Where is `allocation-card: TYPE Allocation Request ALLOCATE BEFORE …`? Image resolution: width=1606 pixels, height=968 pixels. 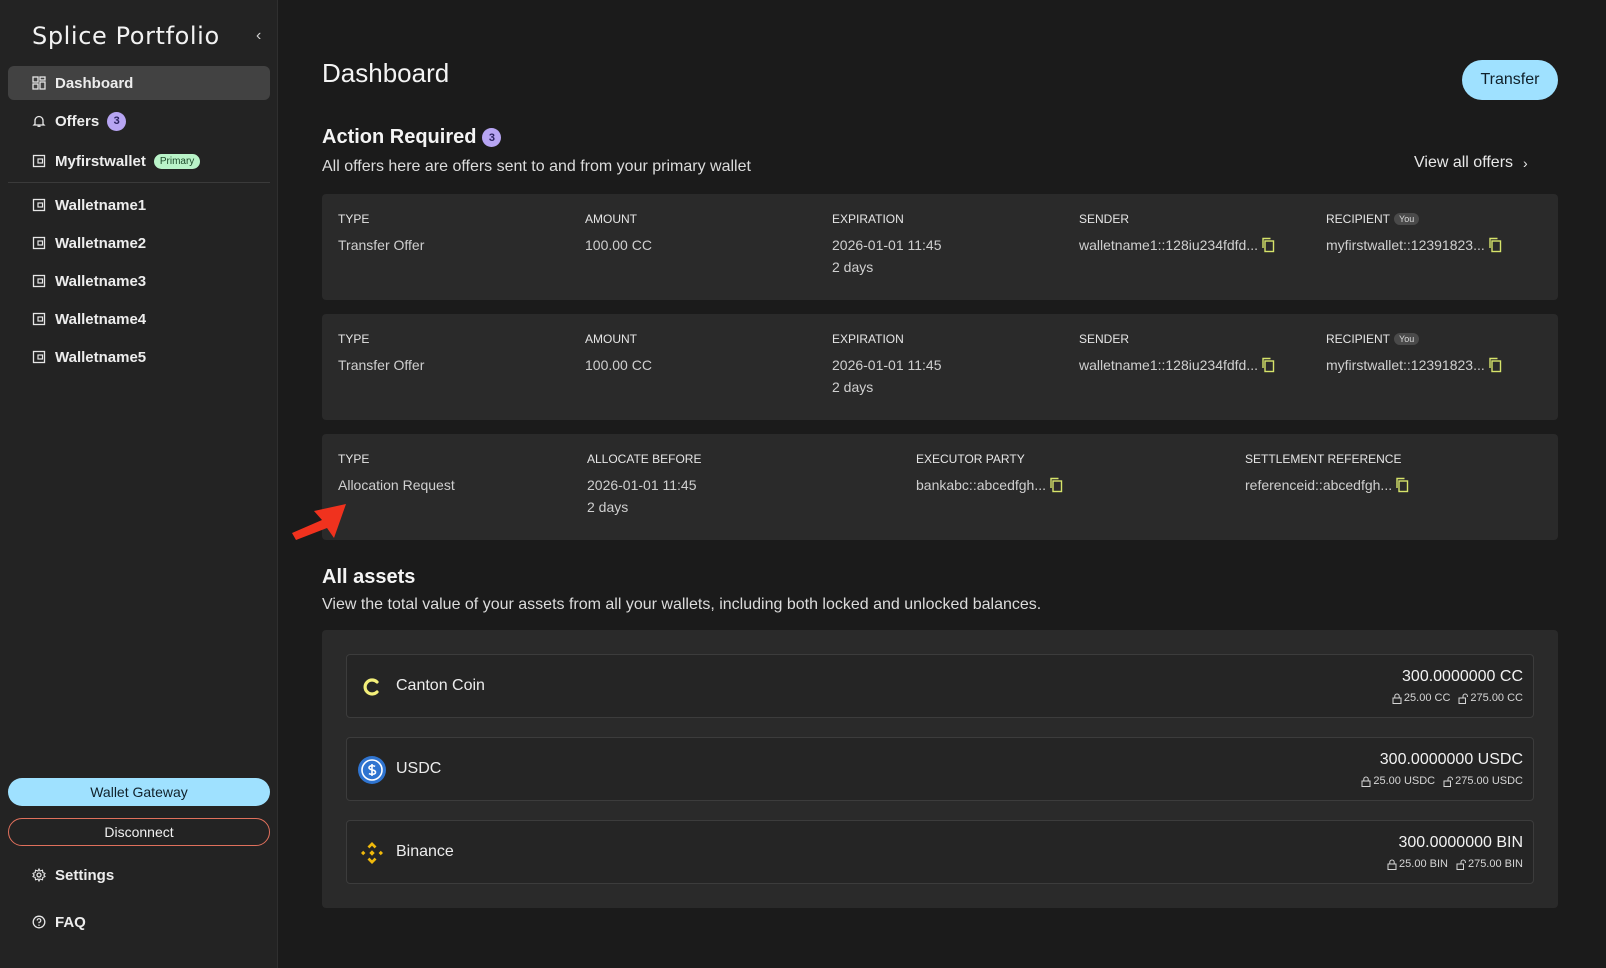 allocation-card: TYPE Allocation Request ALLOCATE BEFORE … is located at coordinates (940, 487).